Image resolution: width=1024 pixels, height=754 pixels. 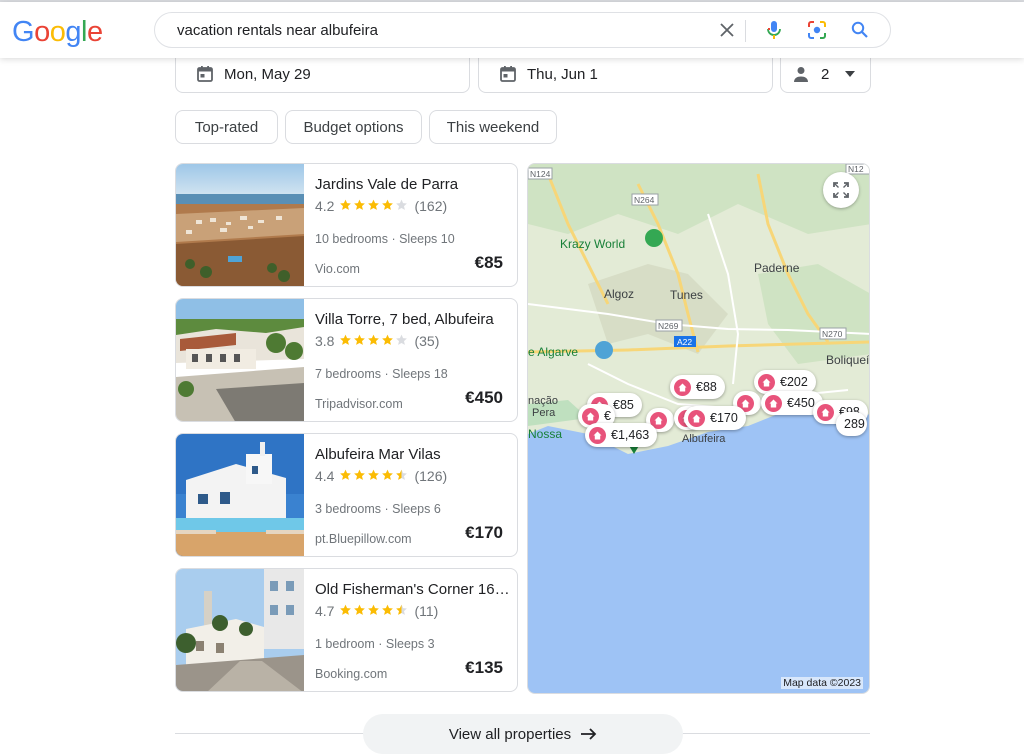 What do you see at coordinates (860, 30) in the screenshot?
I see `search-icon` at bounding box center [860, 30].